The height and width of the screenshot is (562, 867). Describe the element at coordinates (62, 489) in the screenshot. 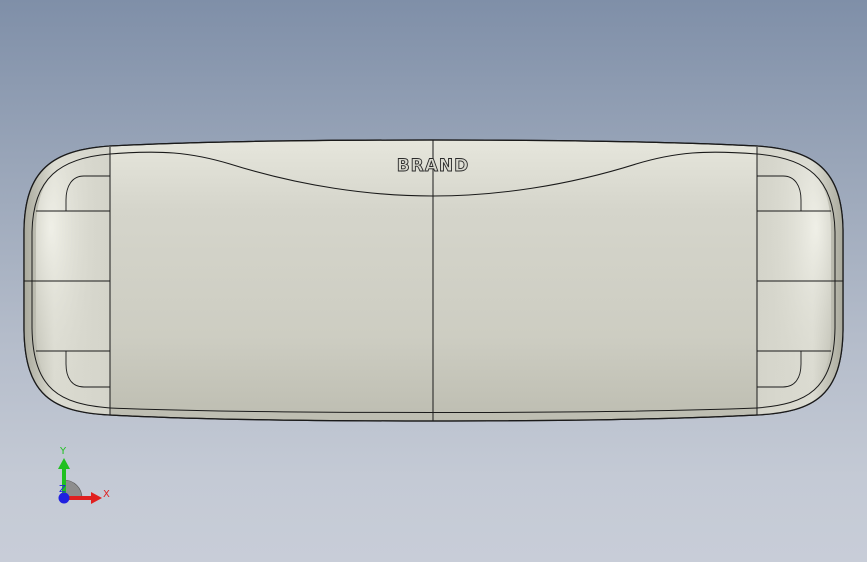

I see `z-axis-label: Z` at that location.